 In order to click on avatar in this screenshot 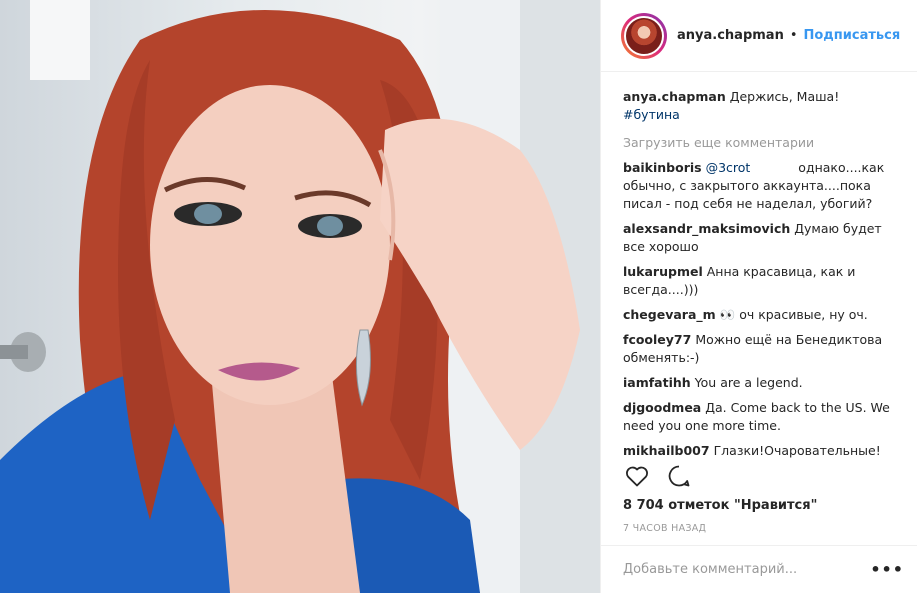, I will do `click(644, 35)`.